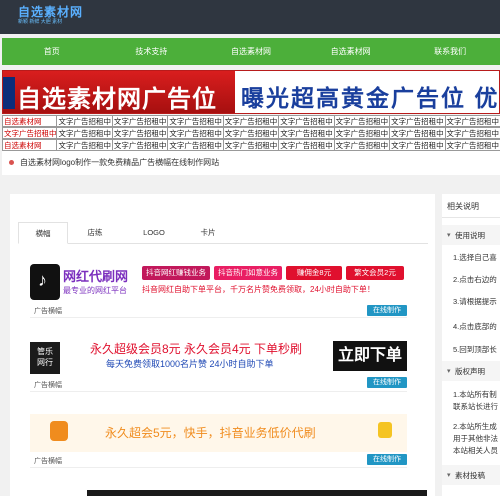 This screenshot has width=500, height=496. What do you see at coordinates (450, 51) in the screenshot?
I see `nav-item-contact: 联系我们` at bounding box center [450, 51].